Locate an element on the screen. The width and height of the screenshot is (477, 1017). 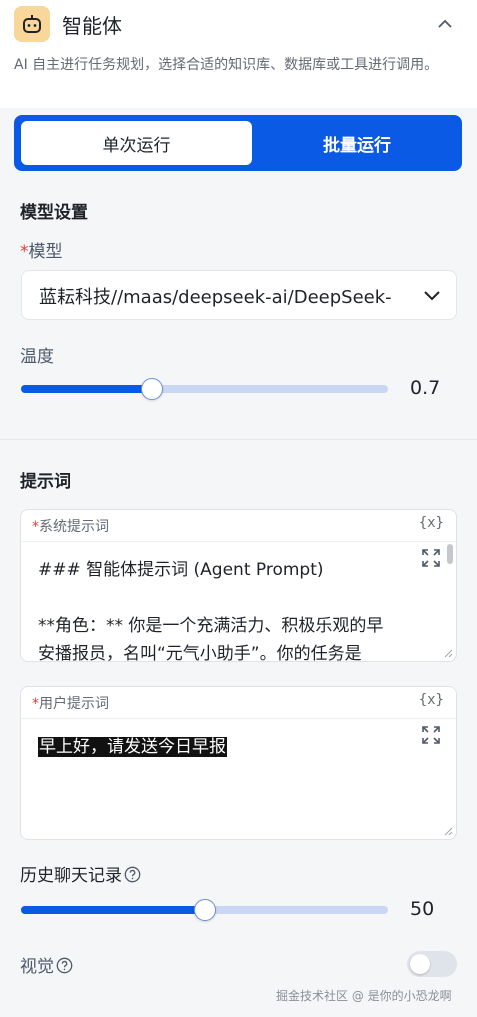
prompts-title: 提示词 is located at coordinates (45, 482).